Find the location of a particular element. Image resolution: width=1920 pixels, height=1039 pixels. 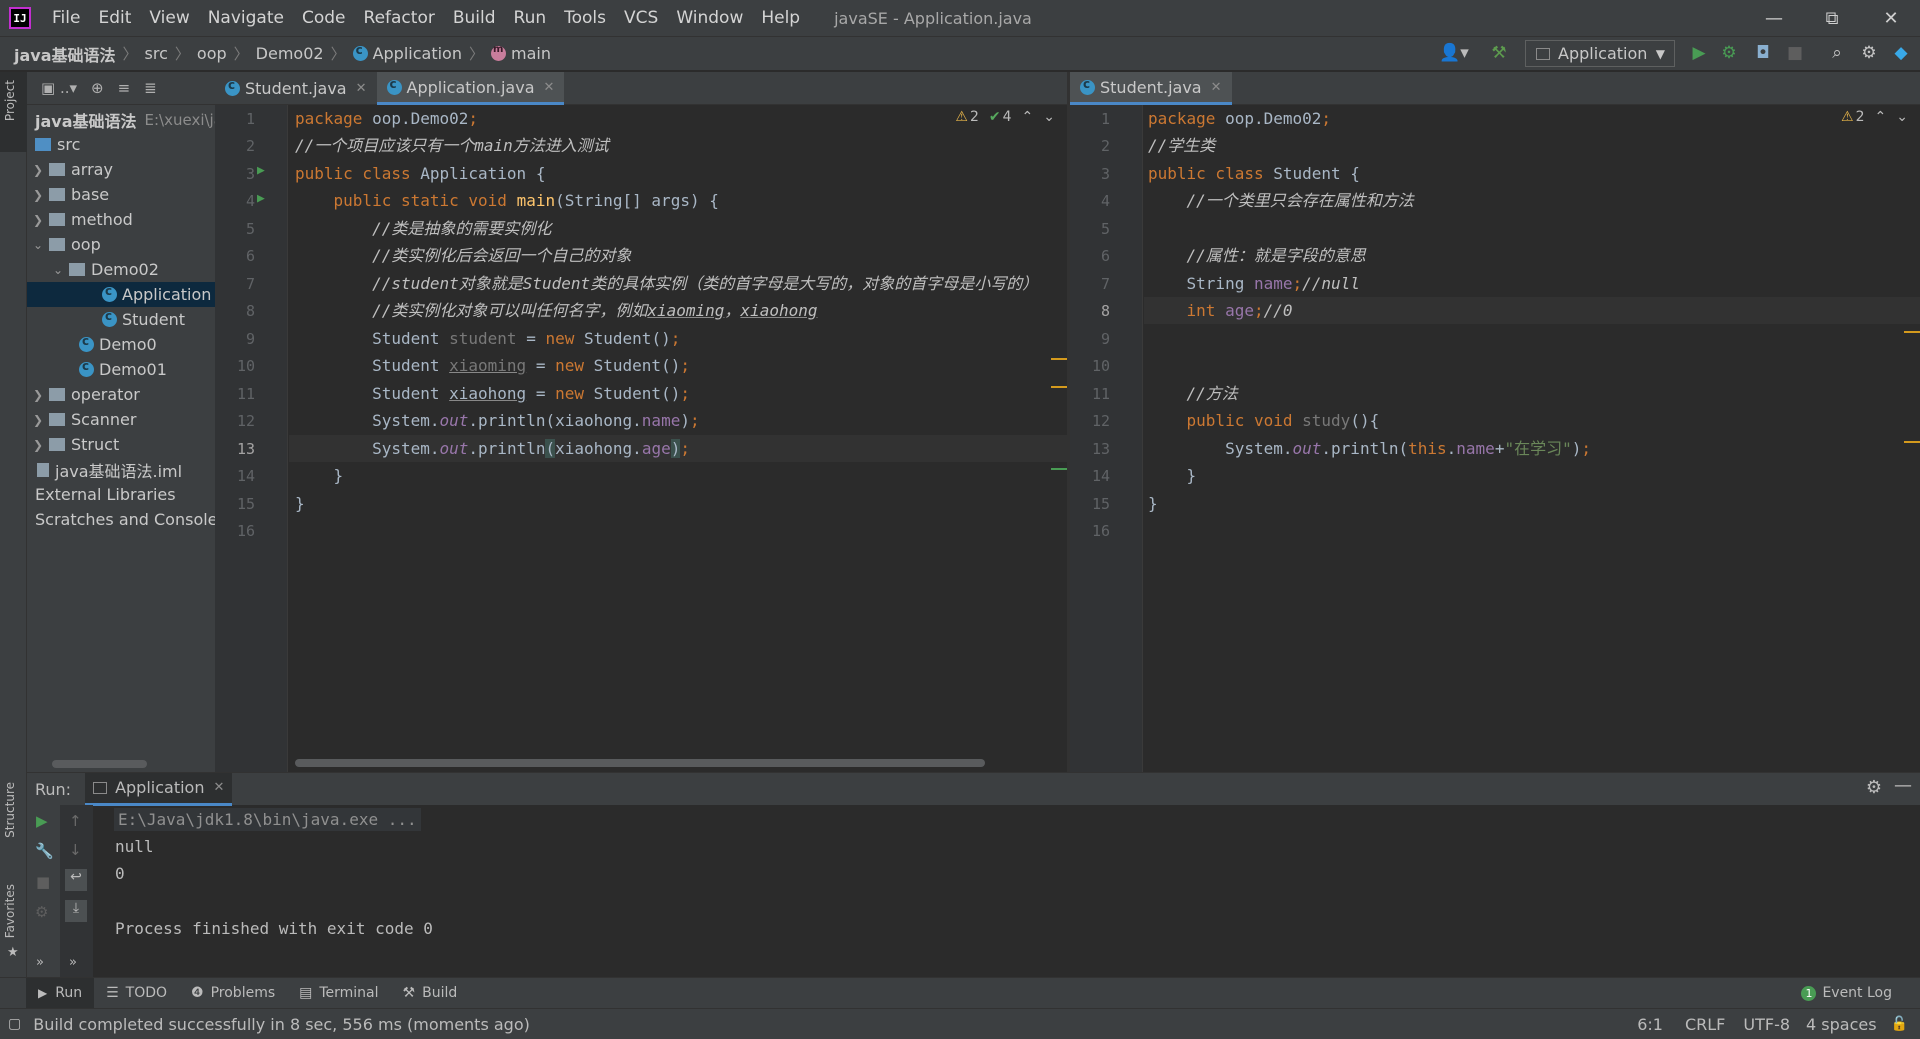

tree-item-struct: ❯ Struct is located at coordinates (121, 444).